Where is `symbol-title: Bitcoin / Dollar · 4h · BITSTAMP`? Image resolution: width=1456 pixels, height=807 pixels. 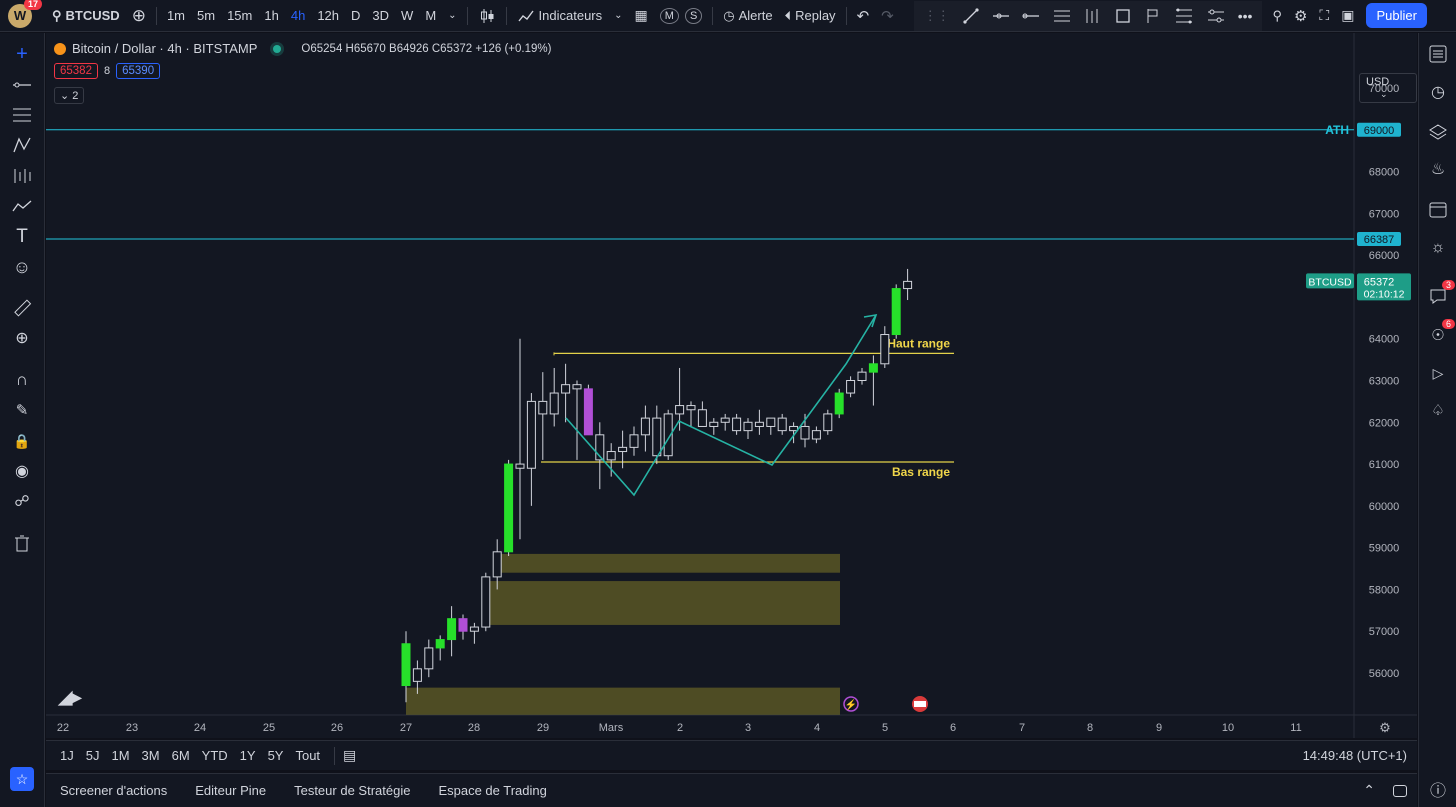
symbol-title: Bitcoin / Dollar · 4h · BITSTAMP is located at coordinates (164, 48).